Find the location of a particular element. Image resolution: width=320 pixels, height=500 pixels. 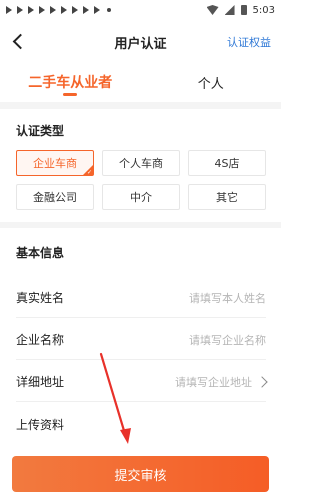

tab-bar: 二手车从业者 个人 is located at coordinates (140, 82).